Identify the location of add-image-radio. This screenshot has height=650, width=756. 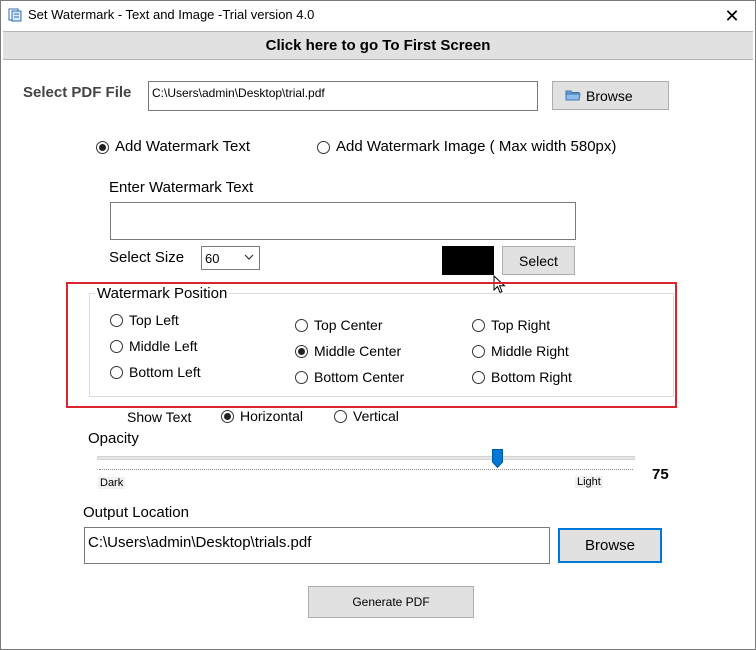
(323, 147).